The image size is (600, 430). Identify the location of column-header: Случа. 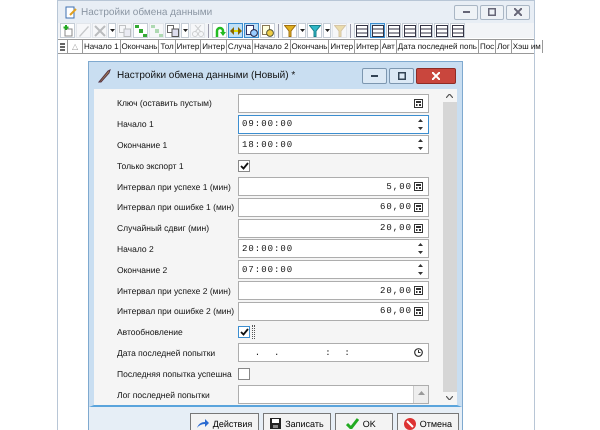
(239, 46).